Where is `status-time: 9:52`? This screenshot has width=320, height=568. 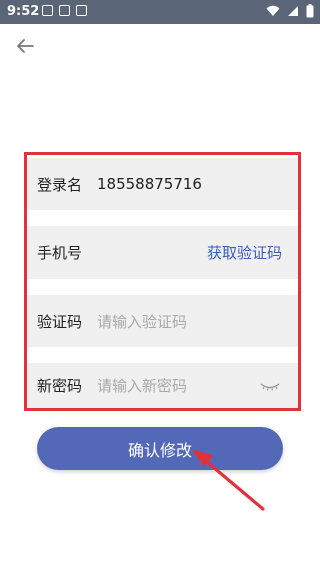
status-time: 9:52 is located at coordinates (23, 11).